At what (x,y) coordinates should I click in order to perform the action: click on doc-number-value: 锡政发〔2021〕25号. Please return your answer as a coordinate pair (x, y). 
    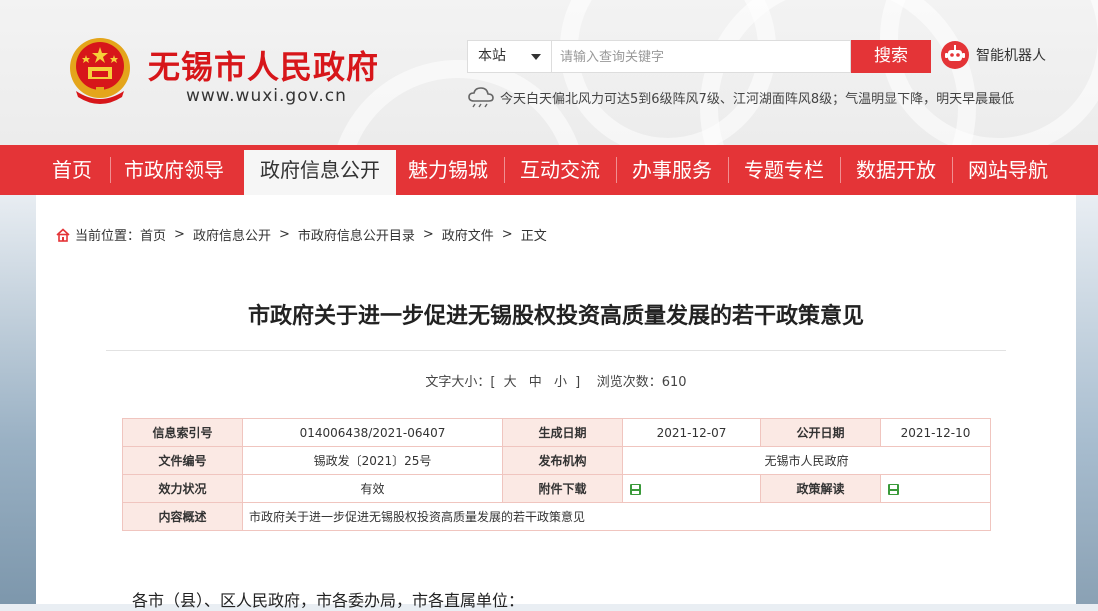
    Looking at the image, I should click on (372, 460).